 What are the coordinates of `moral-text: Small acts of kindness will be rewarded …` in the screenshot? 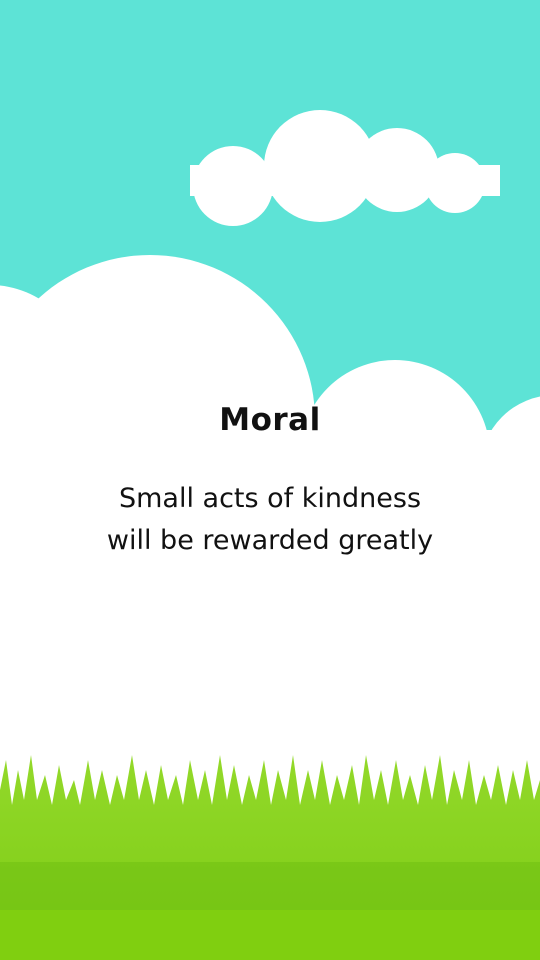 It's located at (270, 520).